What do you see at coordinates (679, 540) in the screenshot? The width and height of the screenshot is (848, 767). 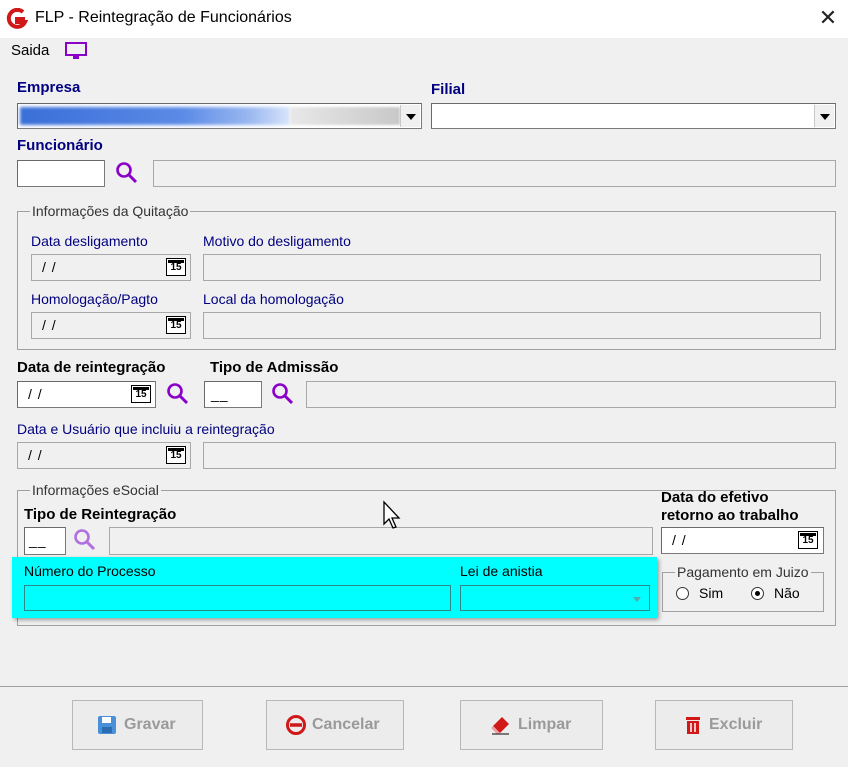 I see `retorno-date-value: / /` at bounding box center [679, 540].